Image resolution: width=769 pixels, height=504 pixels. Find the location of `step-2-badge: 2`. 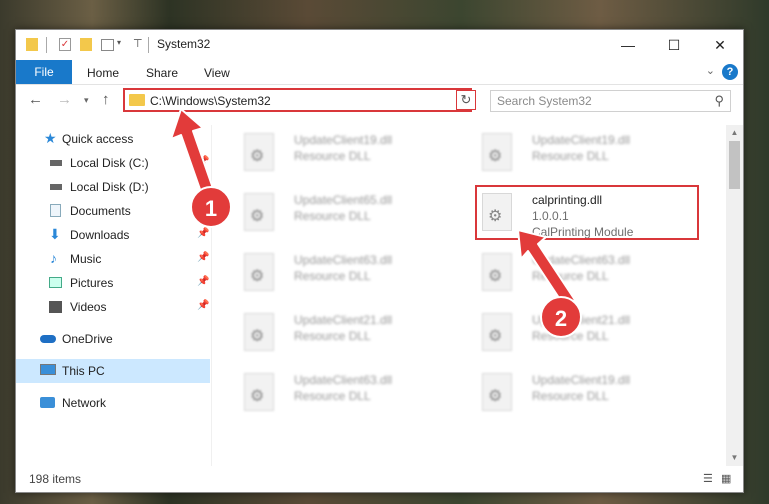

step-2-badge: 2 is located at coordinates (561, 317).